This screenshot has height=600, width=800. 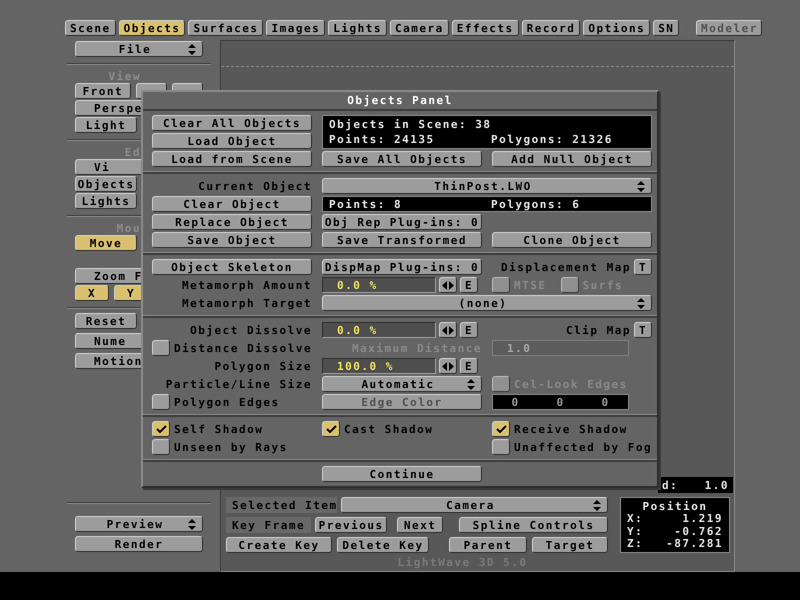 What do you see at coordinates (281, 505) in the screenshot?
I see `selected-item-label: Selected Item` at bounding box center [281, 505].